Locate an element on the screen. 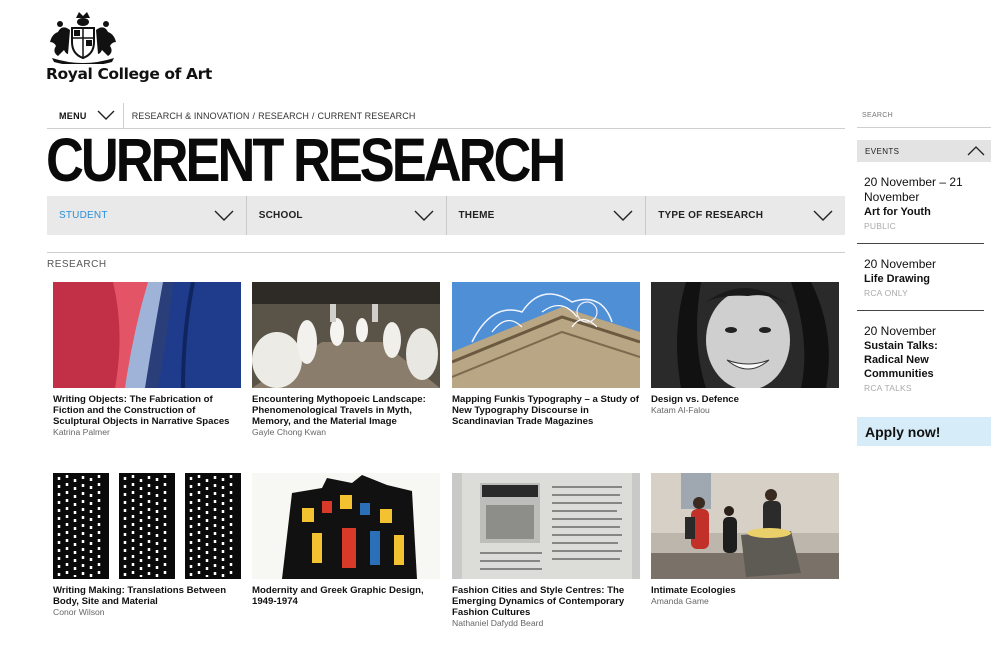  event-tag: PUBLIC is located at coordinates (880, 226).